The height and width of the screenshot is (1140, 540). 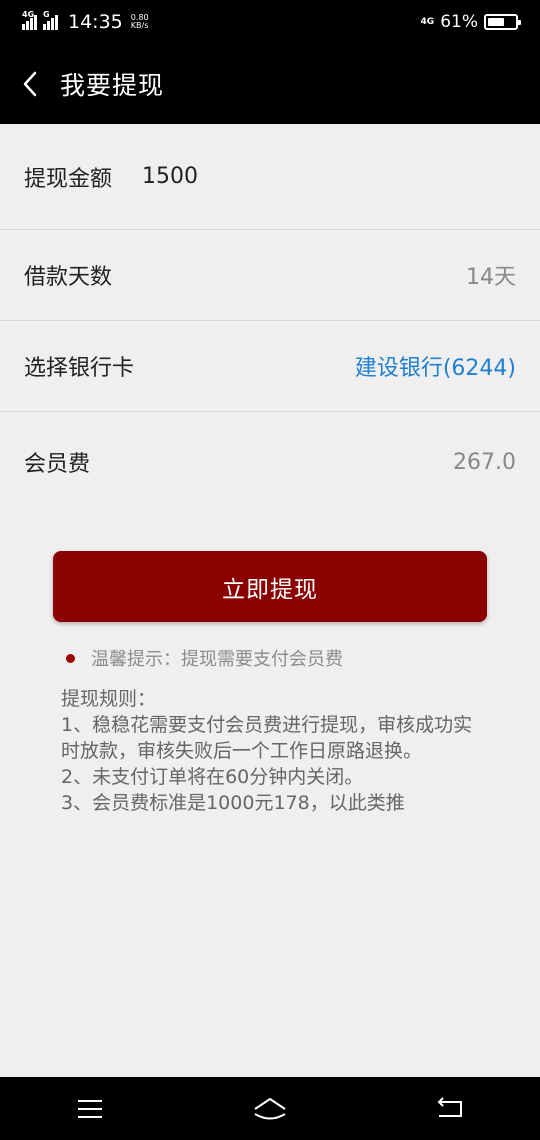 What do you see at coordinates (491, 277) in the screenshot?
I see `days-value: 14天` at bounding box center [491, 277].